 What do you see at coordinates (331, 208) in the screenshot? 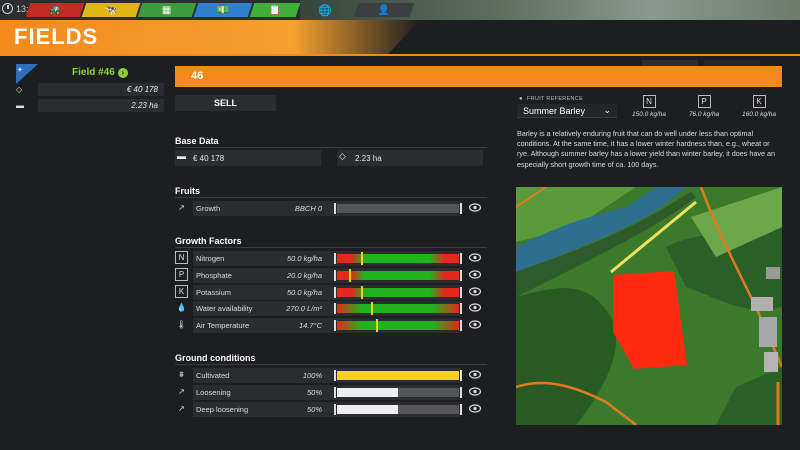
I see `growth-row: ↗ Growth BBCH 0` at bounding box center [331, 208].